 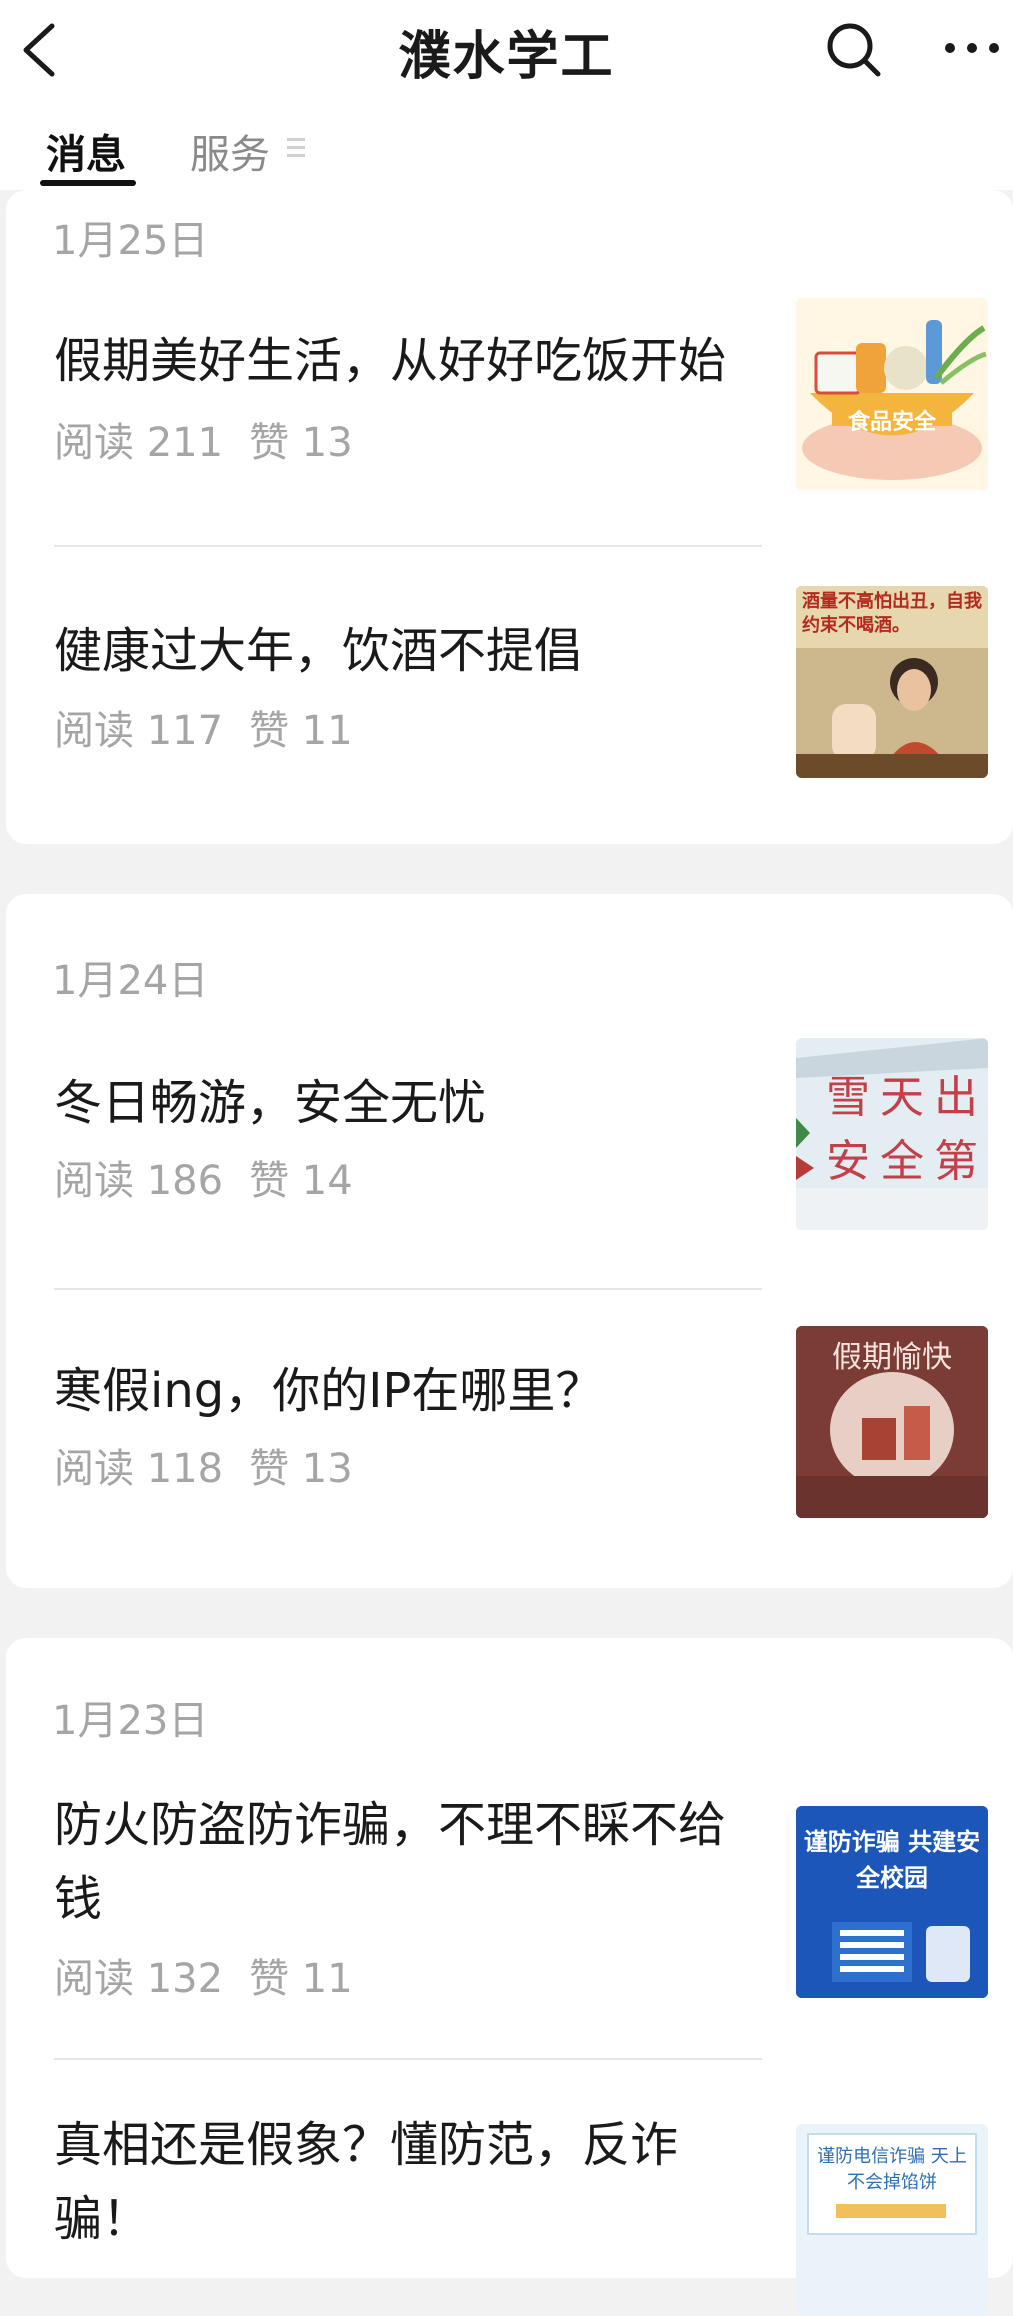 I want to click on article-stats: 阅读 117 赞 11, so click(x=203, y=727).